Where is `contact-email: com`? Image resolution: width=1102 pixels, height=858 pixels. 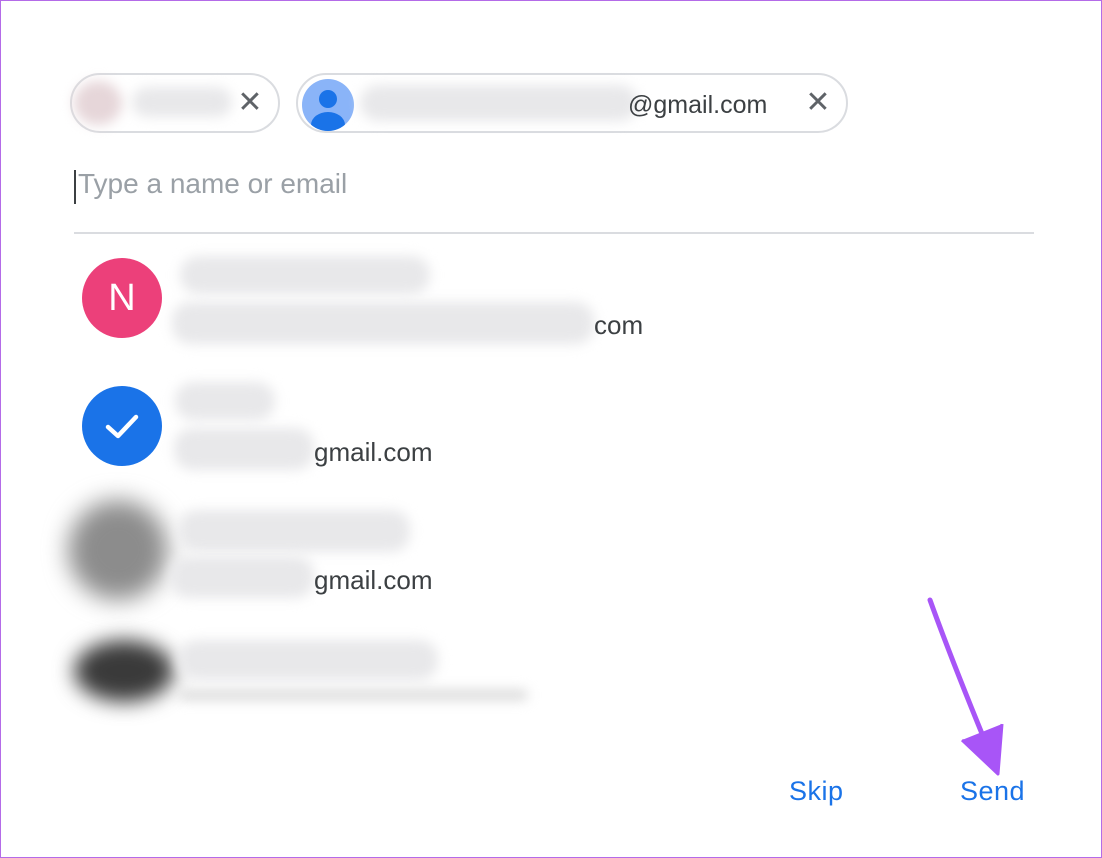 contact-email: com is located at coordinates (619, 325).